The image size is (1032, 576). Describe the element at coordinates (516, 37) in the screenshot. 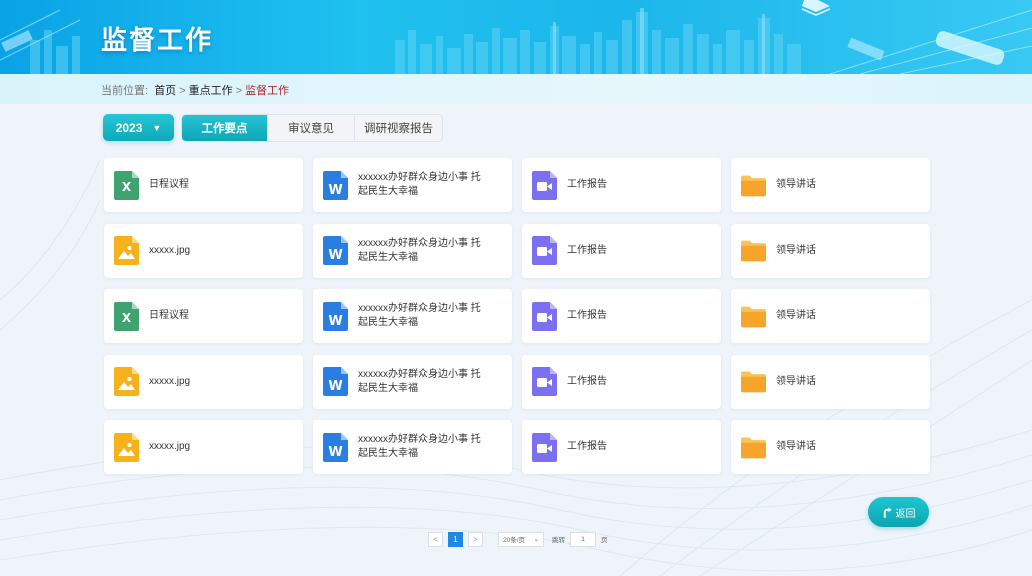

I see `header-banner: 监督工作` at that location.